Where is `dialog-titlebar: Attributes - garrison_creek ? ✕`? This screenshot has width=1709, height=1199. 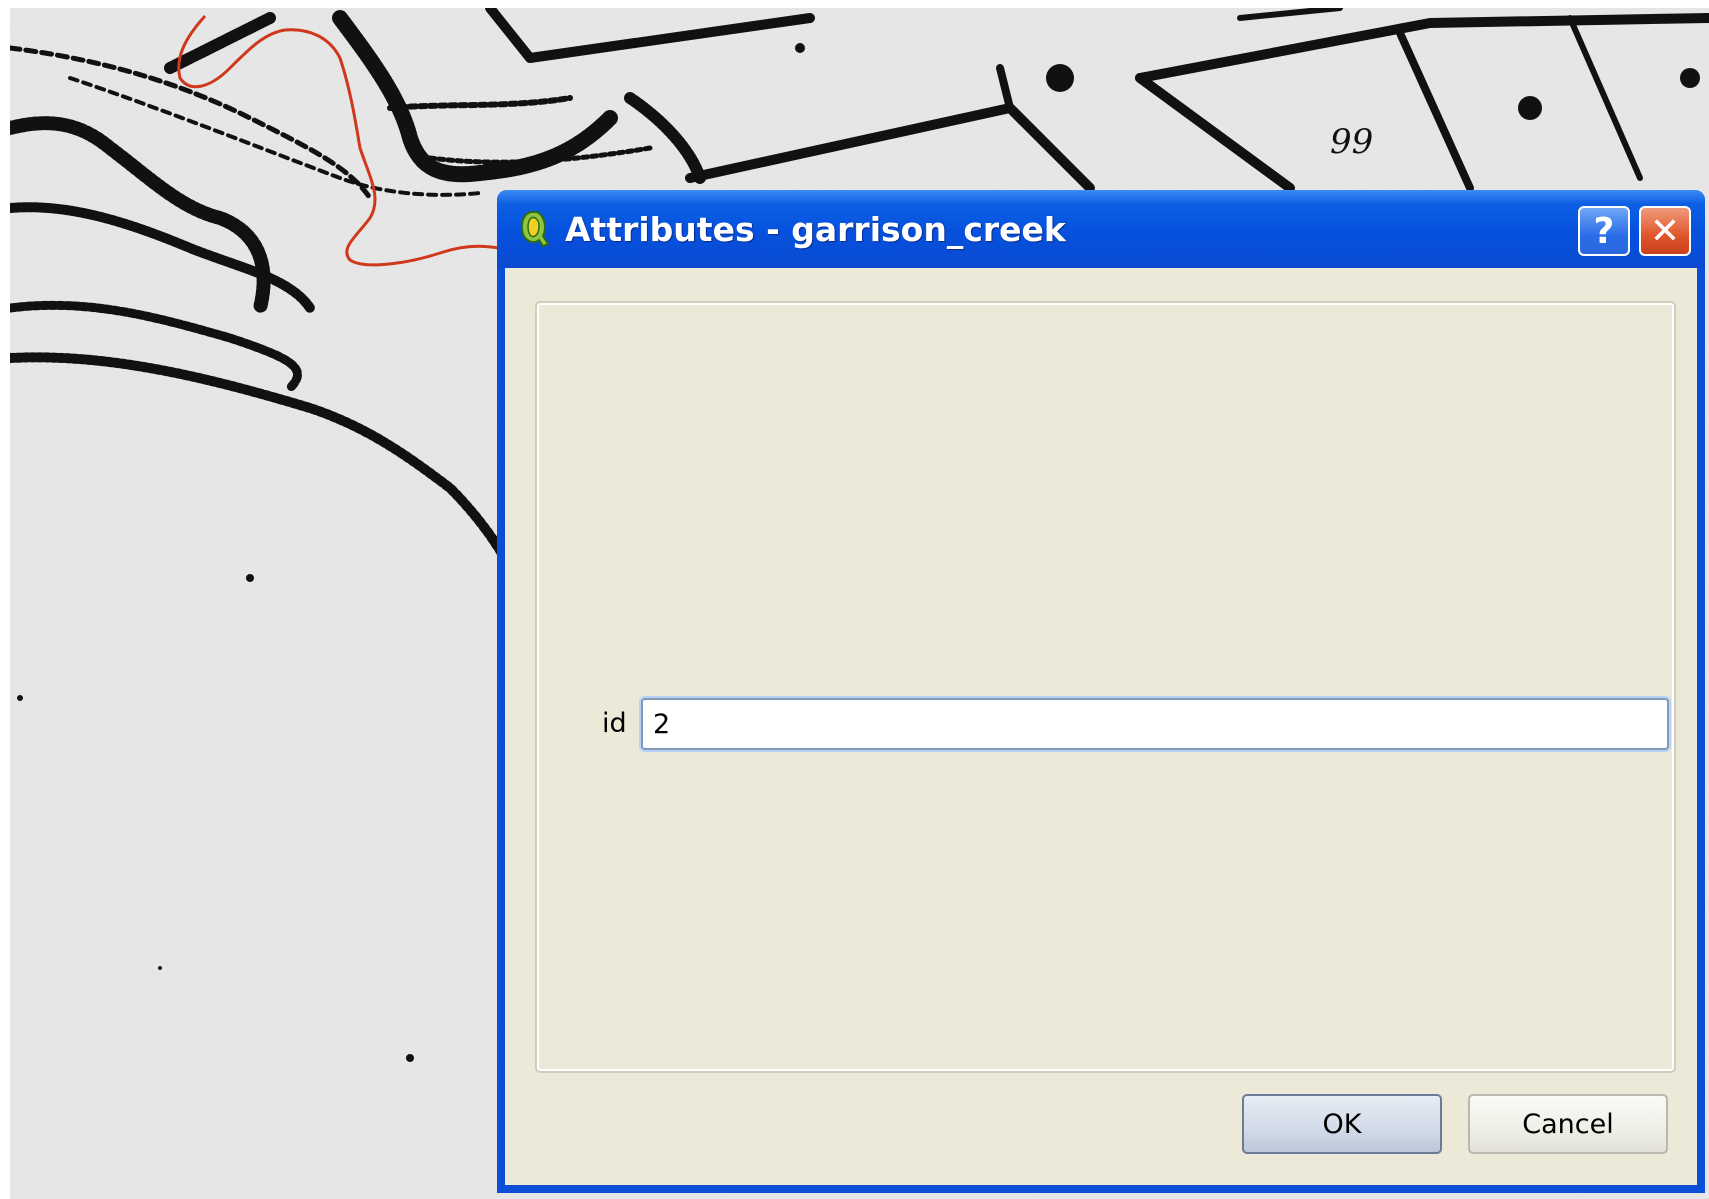 dialog-titlebar: Attributes - garrison_creek ? ✕ is located at coordinates (1101, 229).